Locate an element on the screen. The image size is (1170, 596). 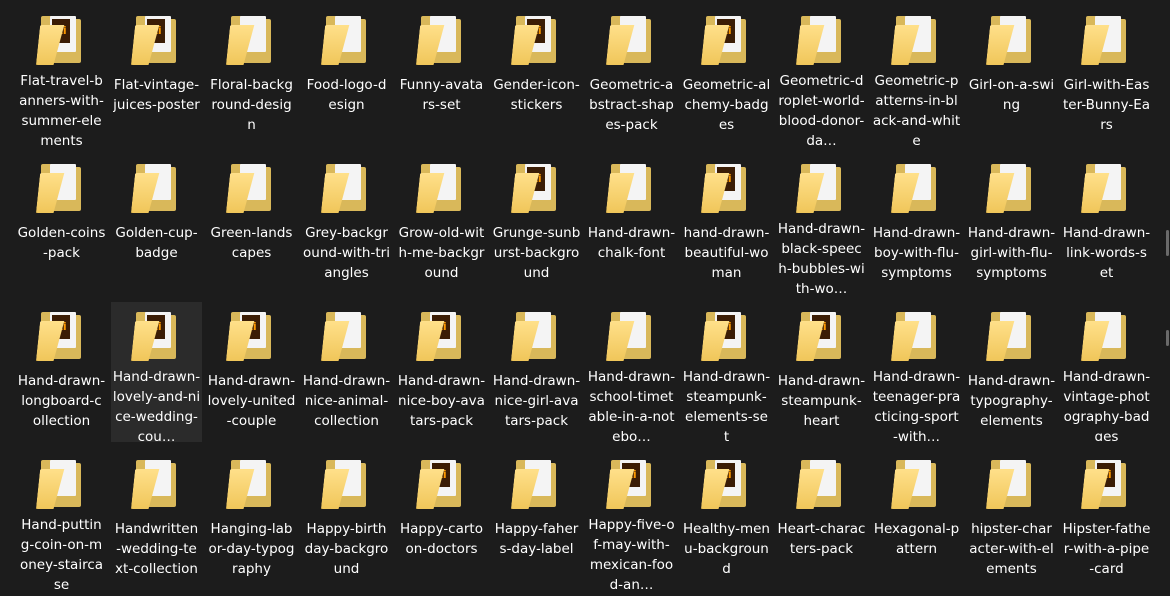
folder-item: Ai Geometric-alchemy-badges is located at coordinates (726, 76).